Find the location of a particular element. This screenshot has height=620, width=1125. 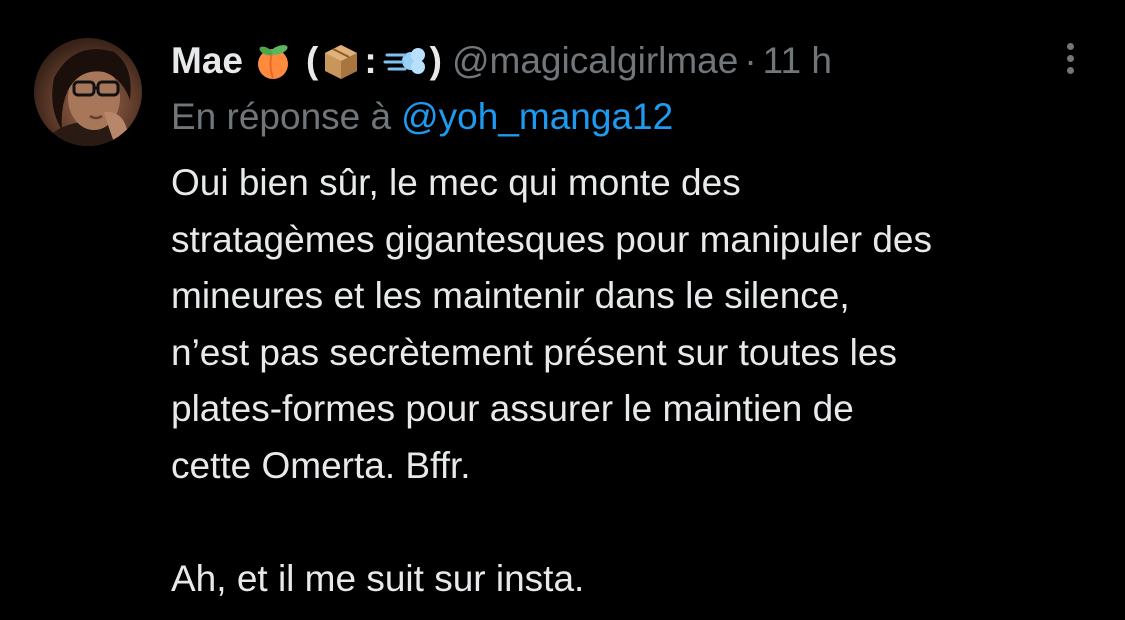

dash-emoji is located at coordinates (405, 61).